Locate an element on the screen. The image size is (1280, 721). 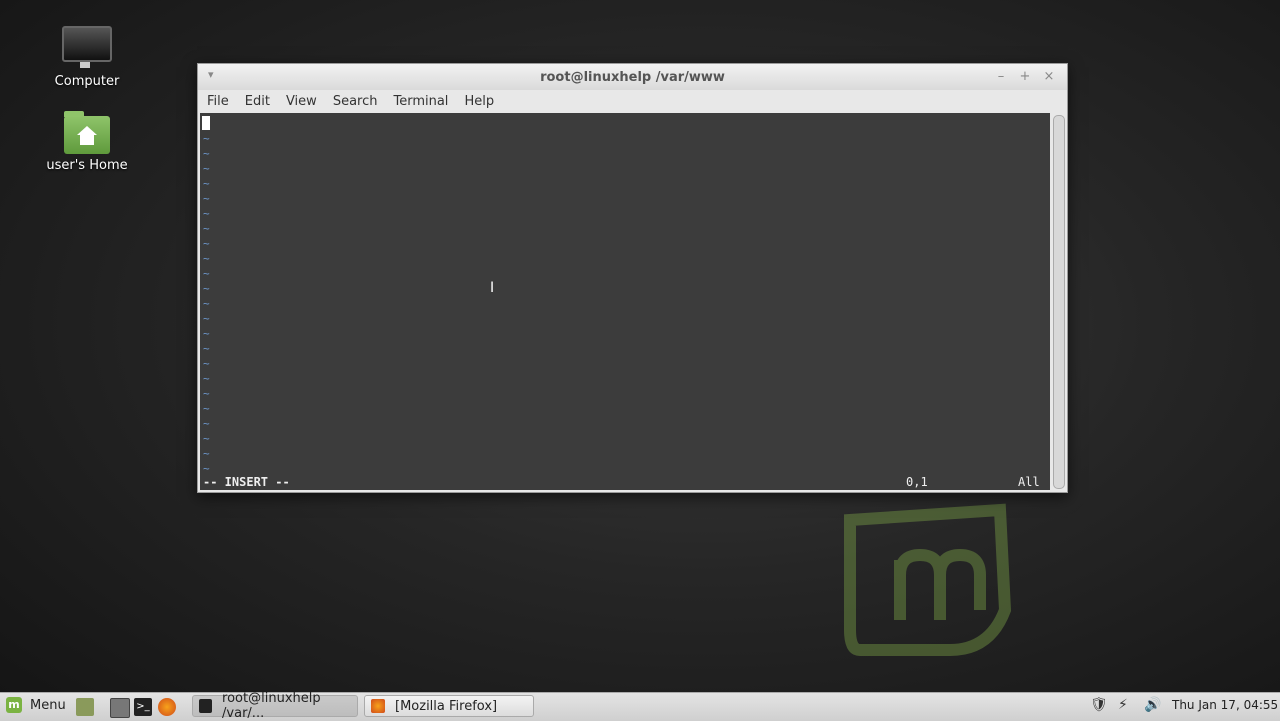
task-label: [Mozilla Firefox] is located at coordinates (446, 706).